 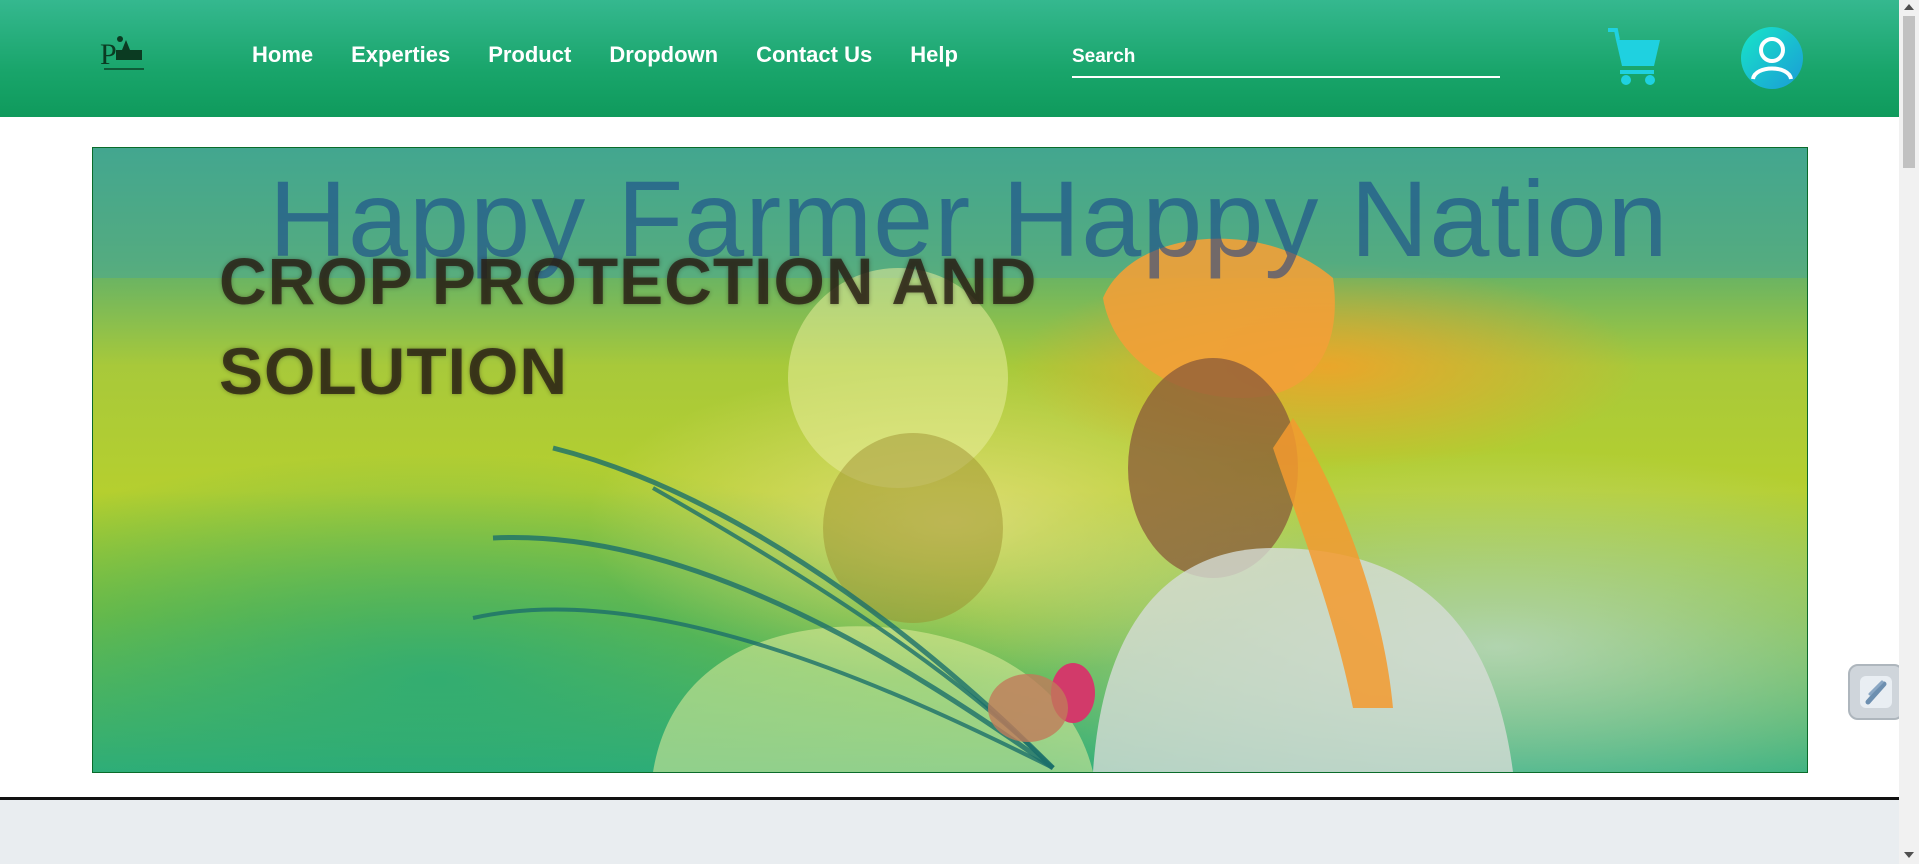 I want to click on search-input, so click(x=1286, y=57).